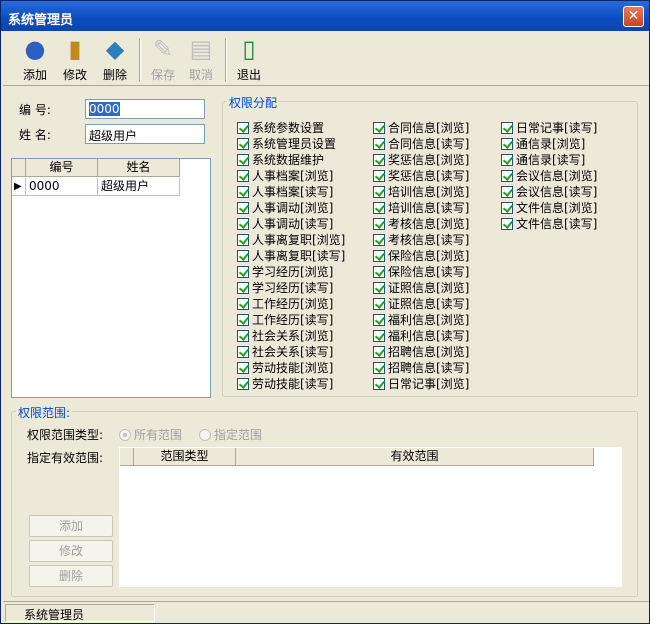 The height and width of the screenshot is (624, 650). What do you see at coordinates (145, 109) in the screenshot?
I see `id-field: 0000` at bounding box center [145, 109].